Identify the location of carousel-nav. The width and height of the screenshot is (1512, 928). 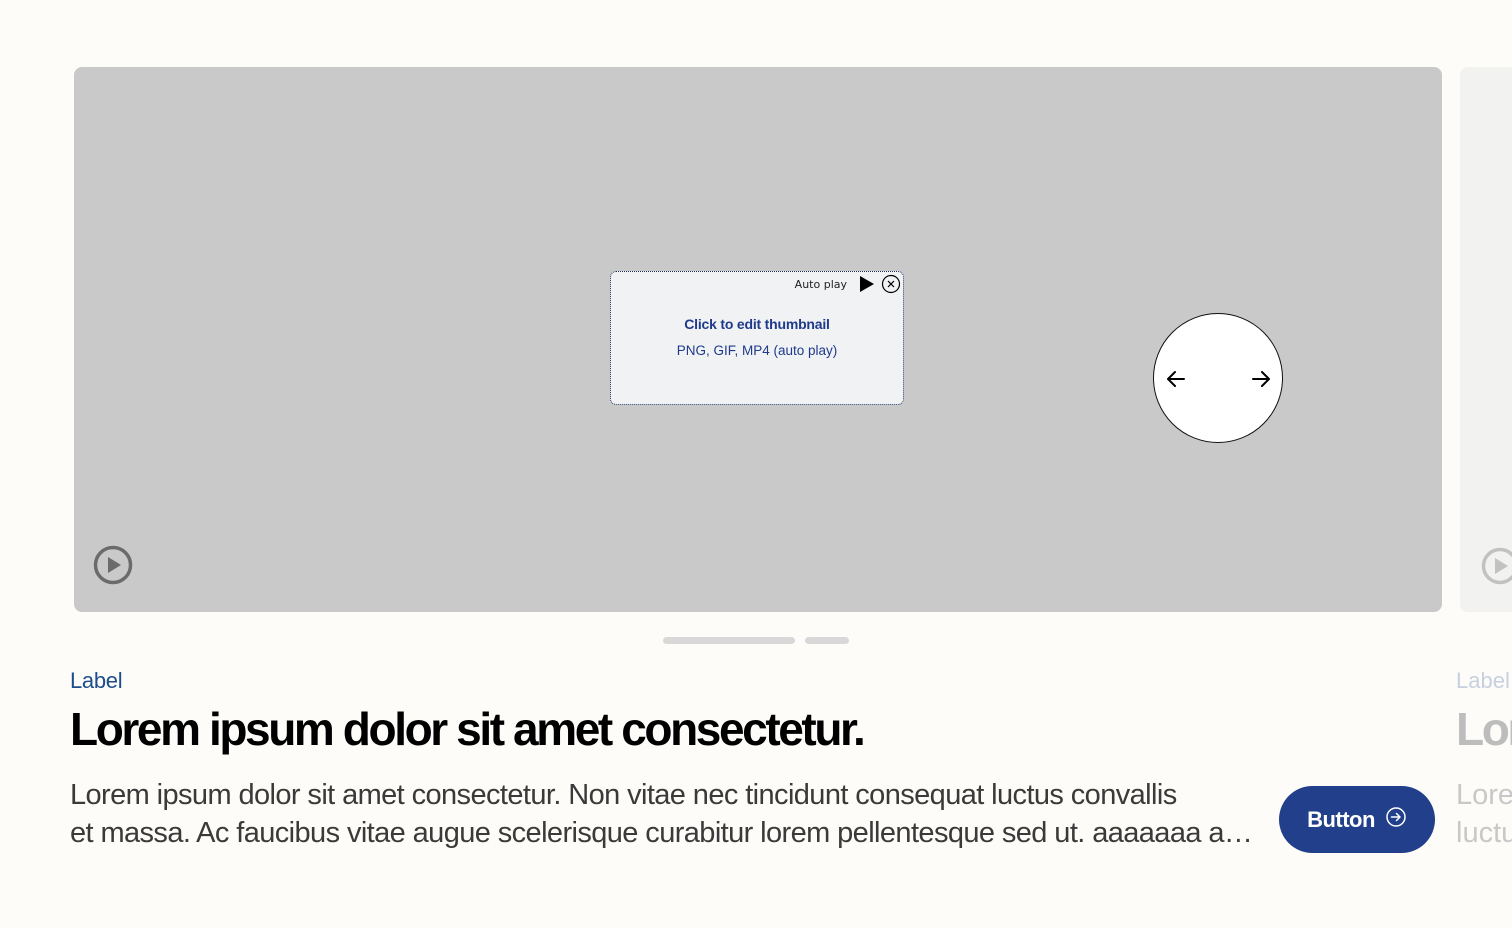
(1218, 378).